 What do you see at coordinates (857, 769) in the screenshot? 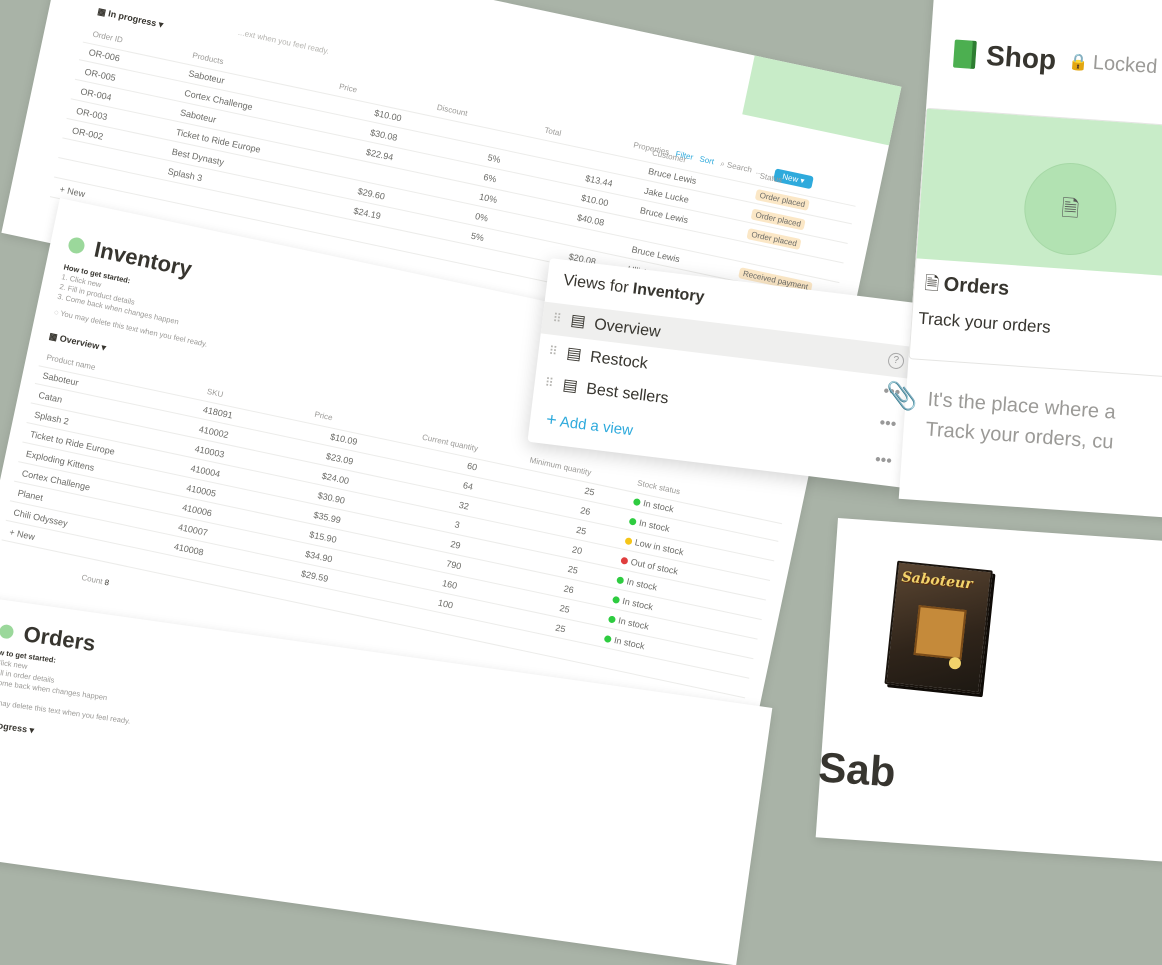
I see `product-title: Sab` at bounding box center [857, 769].